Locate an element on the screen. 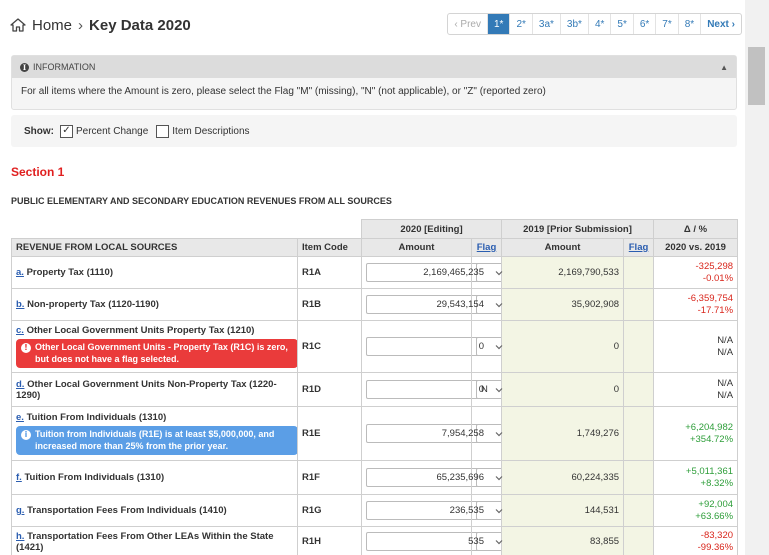  item-key-link: e. is located at coordinates (20, 417).